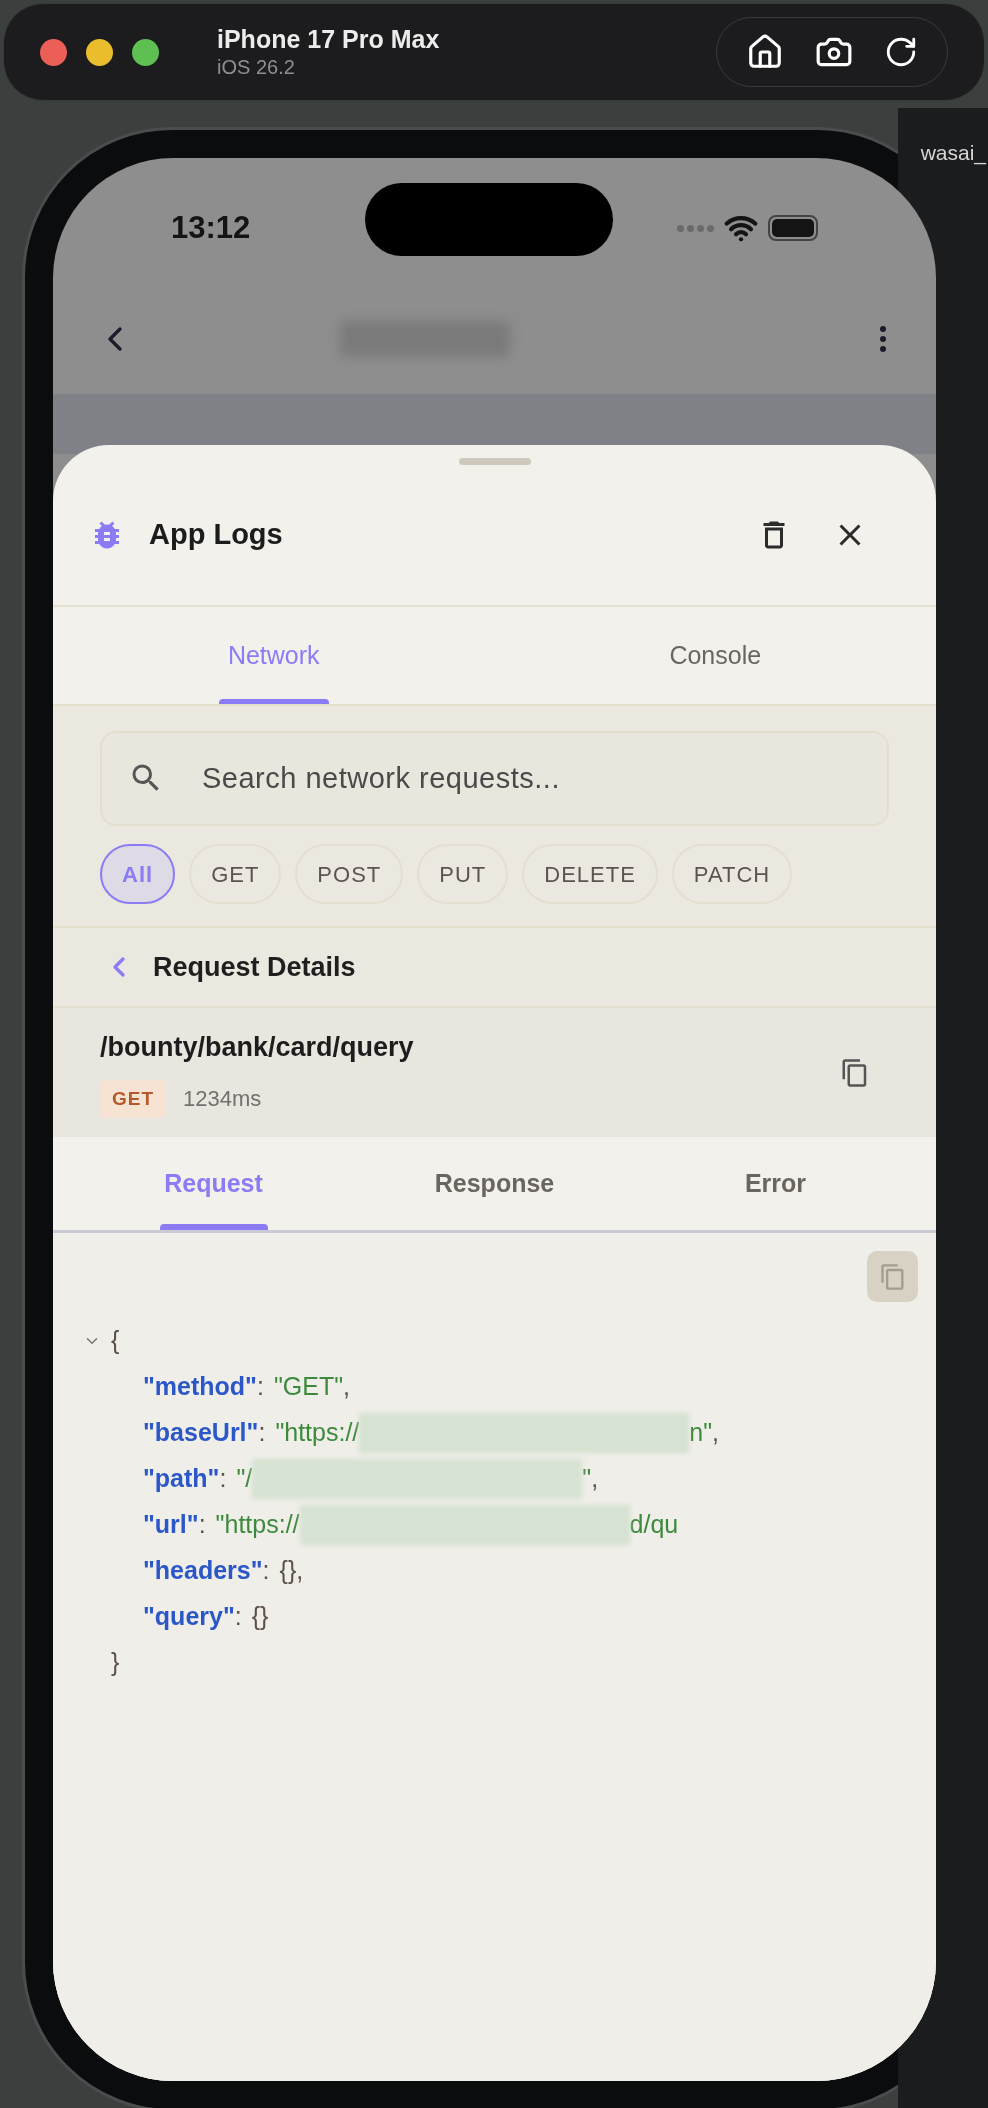 This screenshot has width=988, height=2108. I want to click on json-value: ", so click(587, 1479).